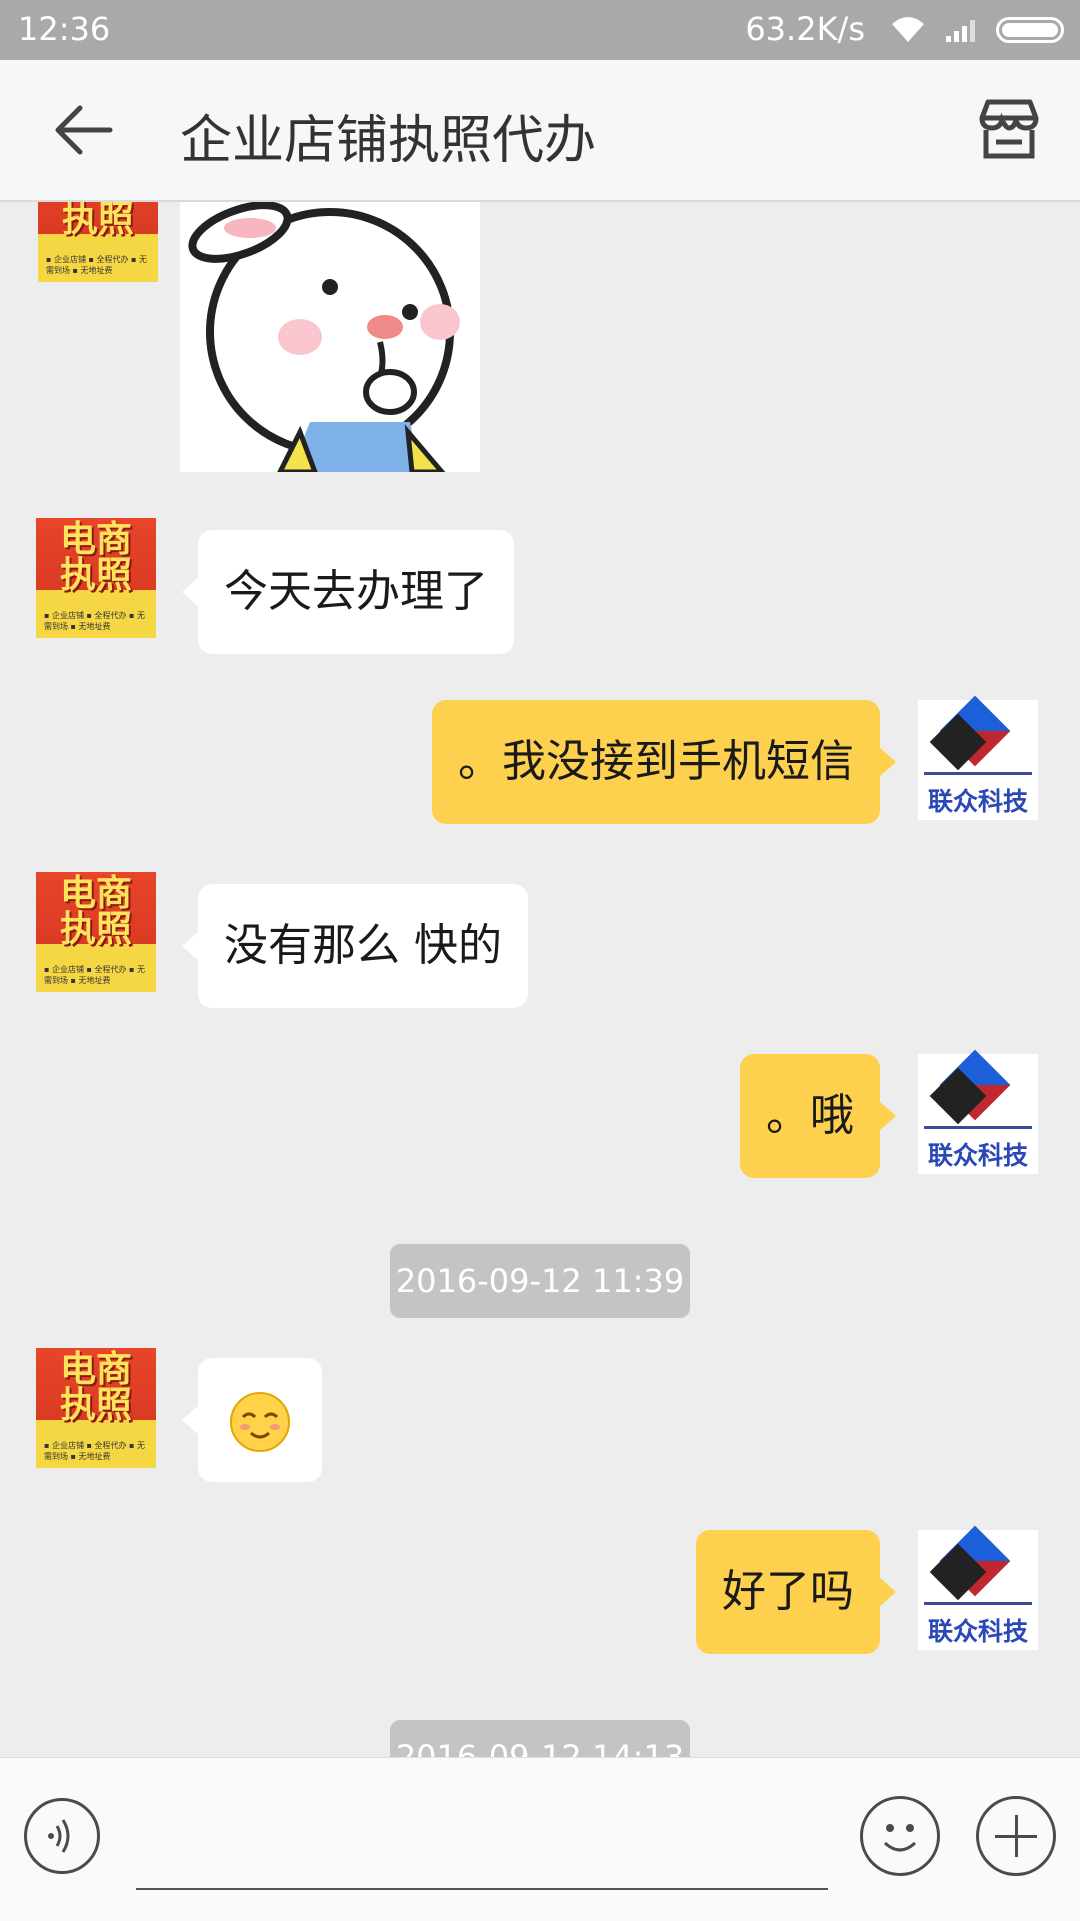 The image size is (1080, 1921). Describe the element at coordinates (664, 762) in the screenshot. I see `message-bubble: 。我没接到手机短信` at that location.